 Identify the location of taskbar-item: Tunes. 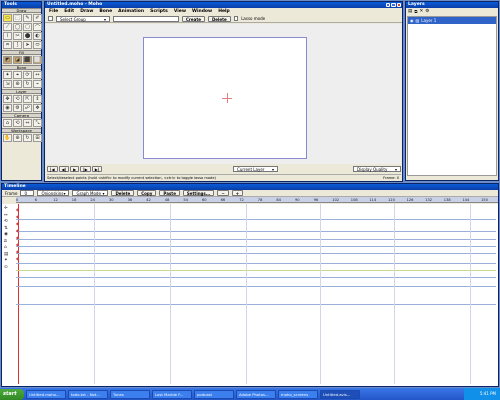
(130, 394).